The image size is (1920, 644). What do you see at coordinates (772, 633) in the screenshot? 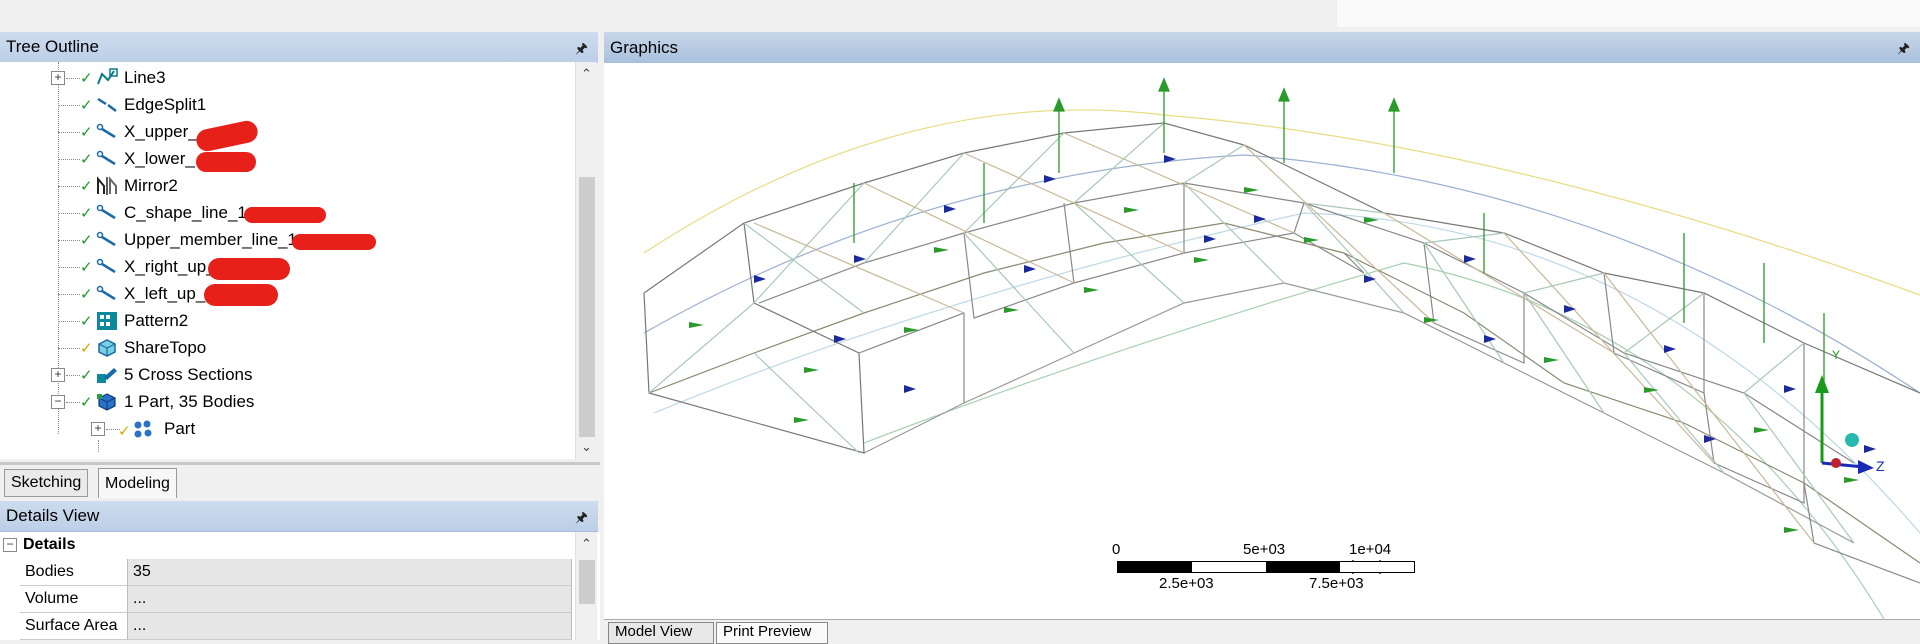
I see `tab-print-preview: Print Preview` at bounding box center [772, 633].